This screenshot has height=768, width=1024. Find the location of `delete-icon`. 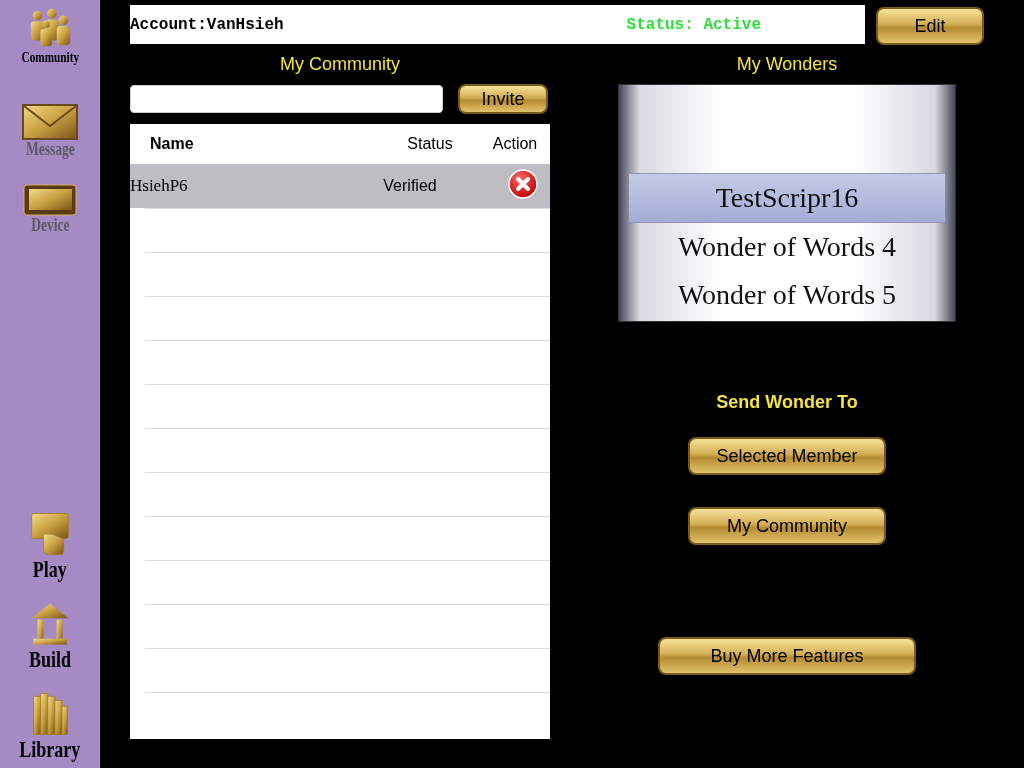

delete-icon is located at coordinates (523, 184).